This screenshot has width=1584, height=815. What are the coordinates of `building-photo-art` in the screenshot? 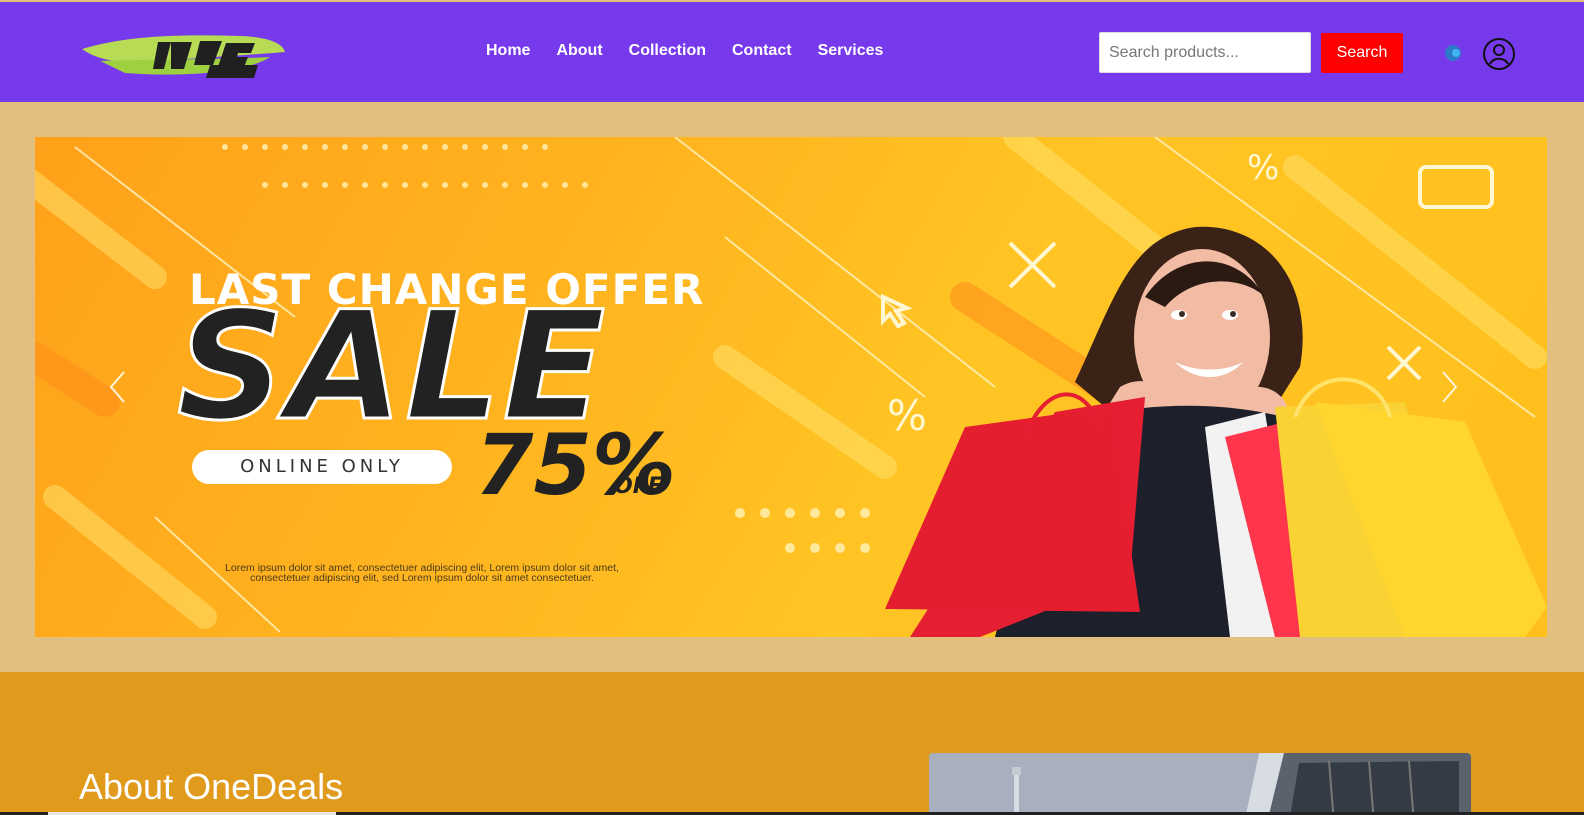 It's located at (1200, 784).